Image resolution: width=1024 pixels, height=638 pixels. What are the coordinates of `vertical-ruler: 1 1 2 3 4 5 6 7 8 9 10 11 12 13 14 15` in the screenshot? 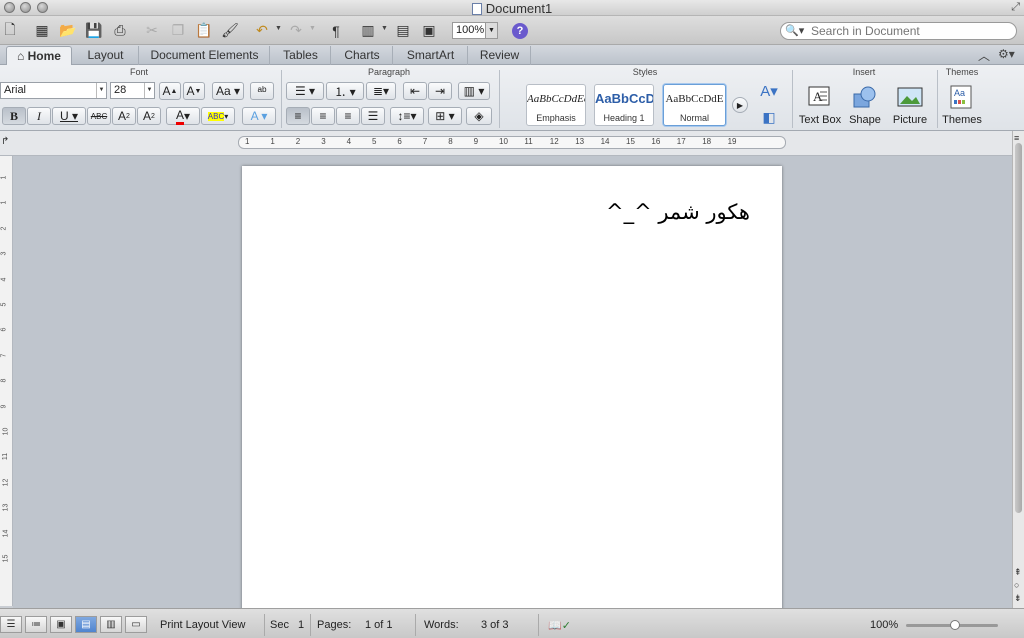 It's located at (6, 381).